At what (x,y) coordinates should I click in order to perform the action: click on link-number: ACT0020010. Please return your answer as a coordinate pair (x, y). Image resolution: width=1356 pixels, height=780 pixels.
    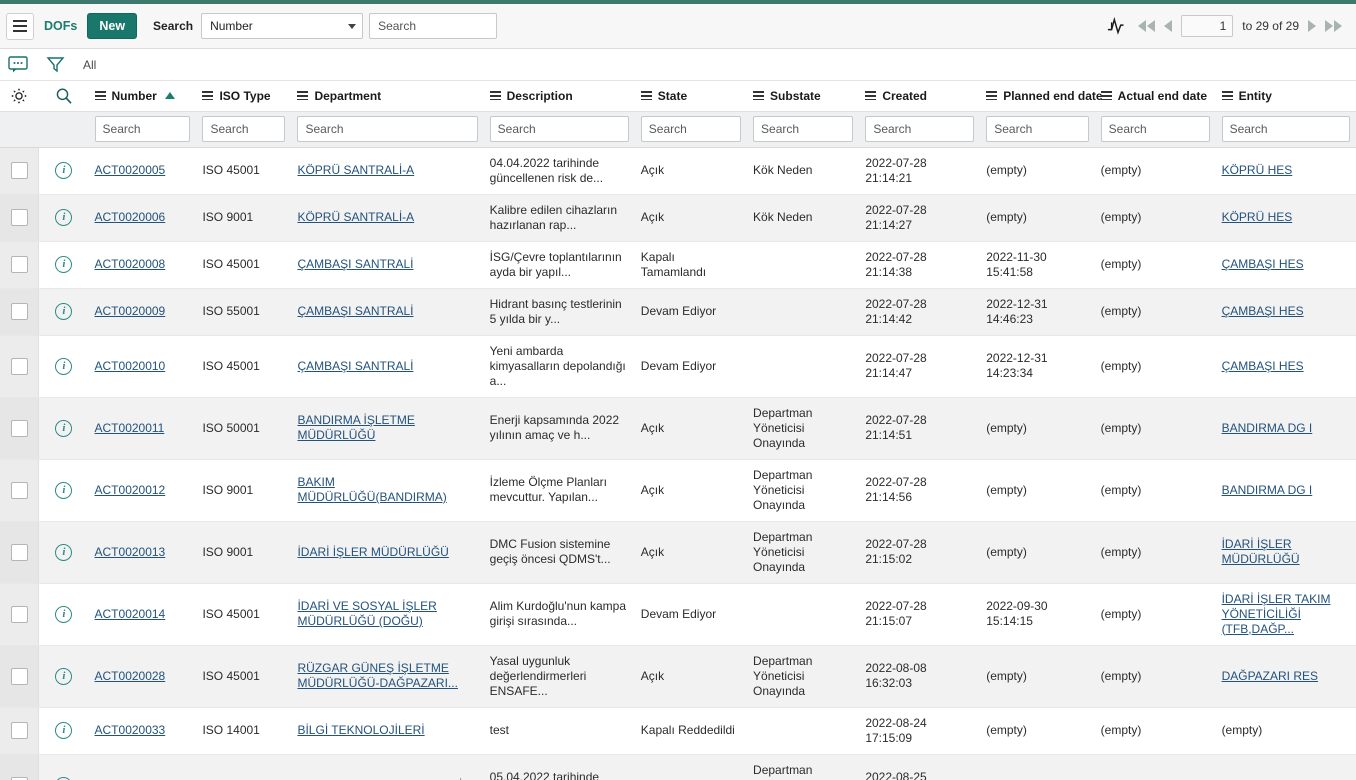
    Looking at the image, I should click on (130, 366).